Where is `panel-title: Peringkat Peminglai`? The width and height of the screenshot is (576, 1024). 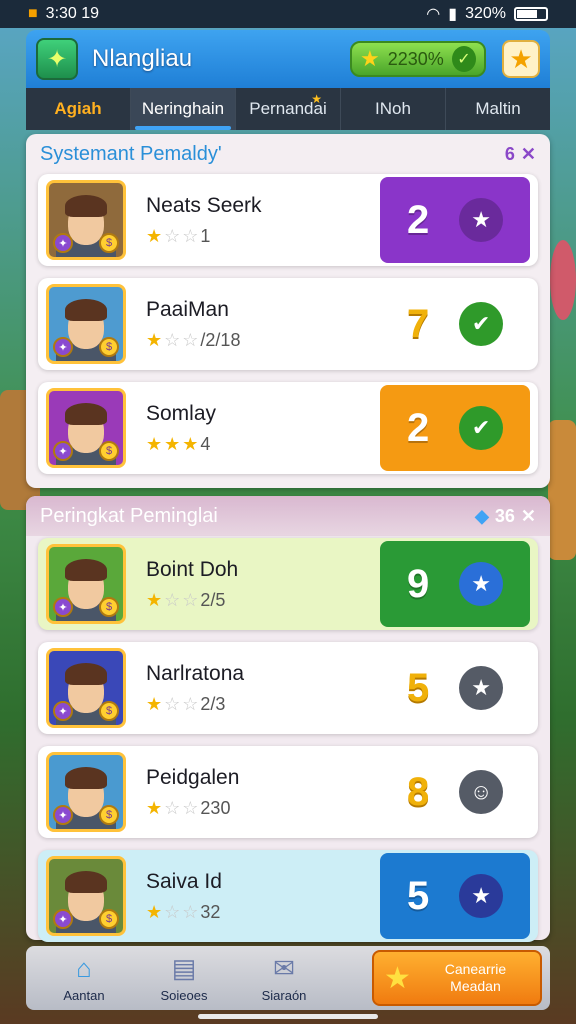 panel-title: Peringkat Peminglai is located at coordinates (129, 515).